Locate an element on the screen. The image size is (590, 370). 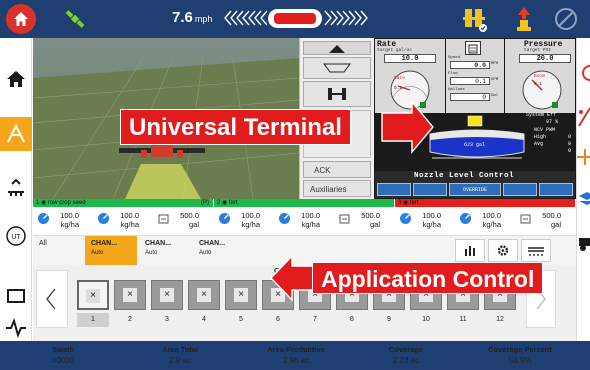
tab-channel-2: CHAN... Auto is located at coordinates (165, 250).